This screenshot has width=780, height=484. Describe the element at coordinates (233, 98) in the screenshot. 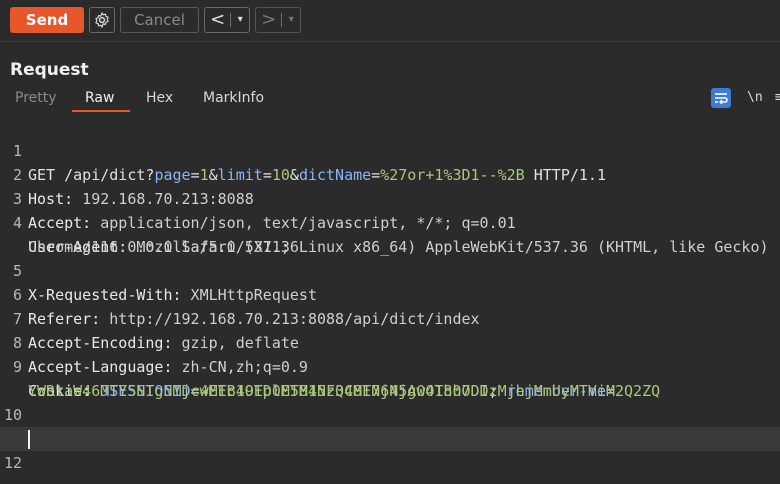

I see `tab-markinfo: MarkInfo` at that location.